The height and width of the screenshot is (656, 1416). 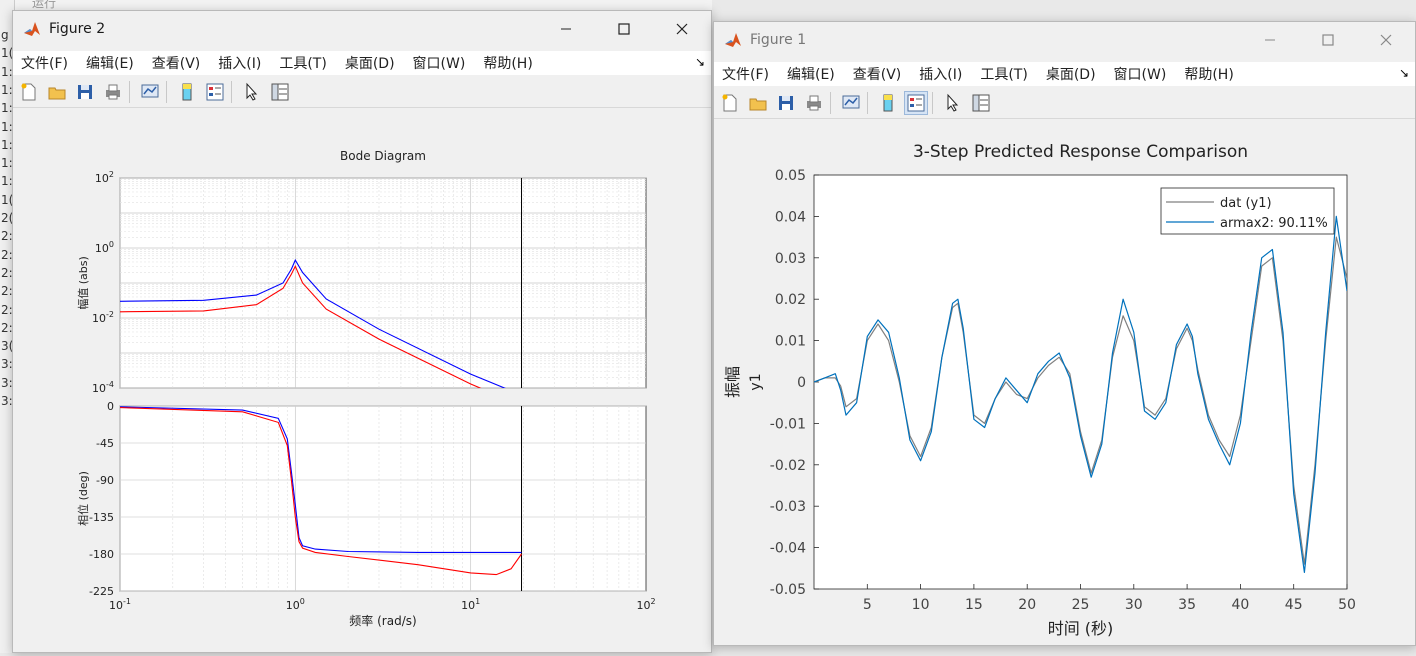 What do you see at coordinates (1080, 152) in the screenshot?
I see `chart-title: 3-Step Predicted Response Comparison` at bounding box center [1080, 152].